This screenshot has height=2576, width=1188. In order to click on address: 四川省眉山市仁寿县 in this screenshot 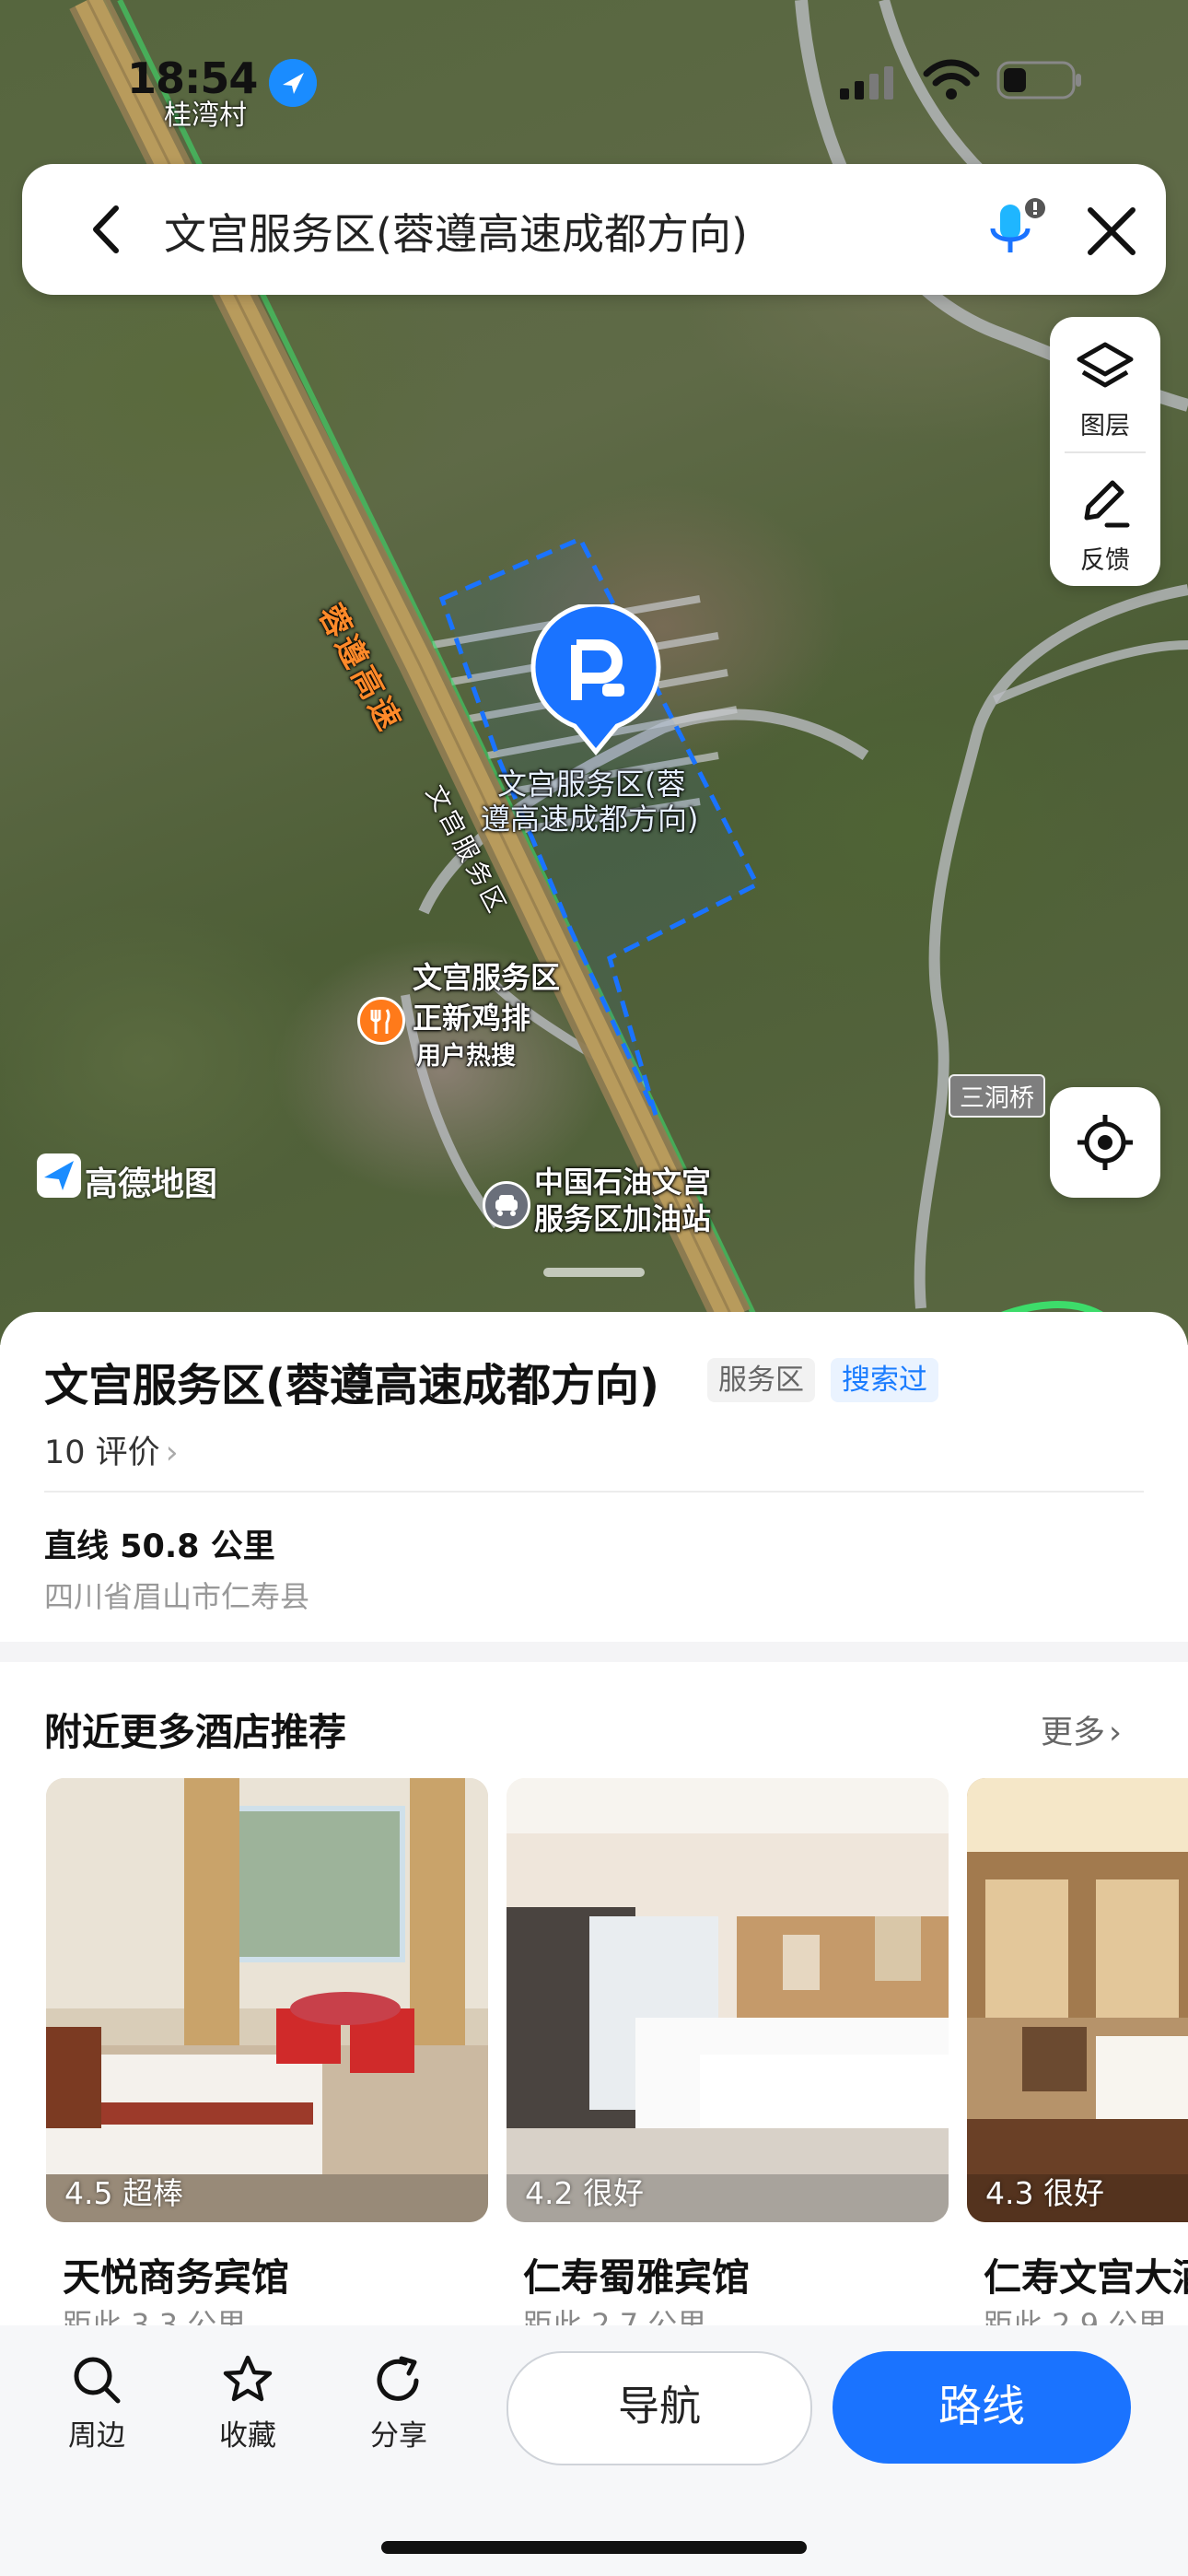, I will do `click(177, 1596)`.